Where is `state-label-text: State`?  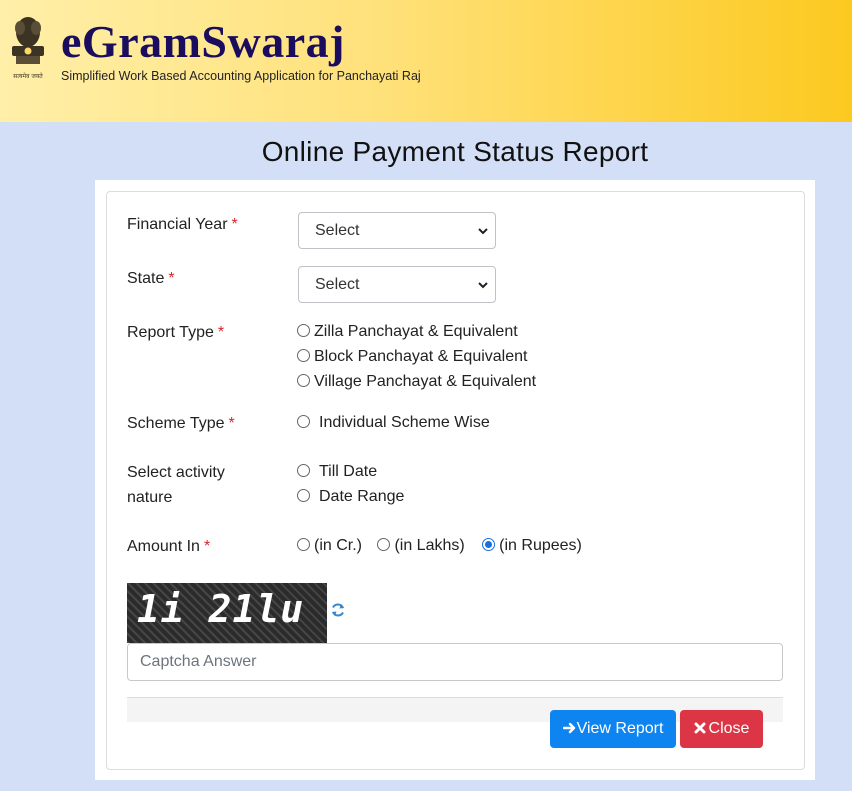
state-label-text: State is located at coordinates (146, 278).